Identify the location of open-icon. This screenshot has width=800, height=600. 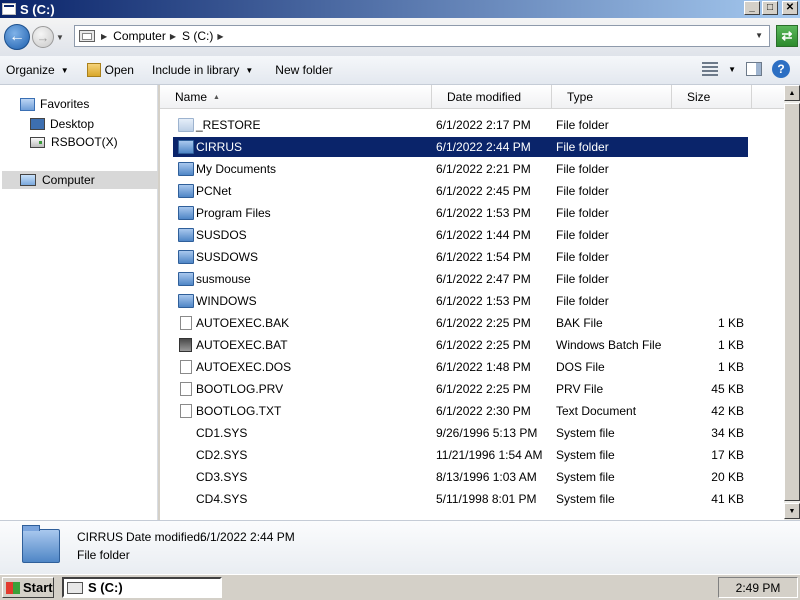
(93, 70).